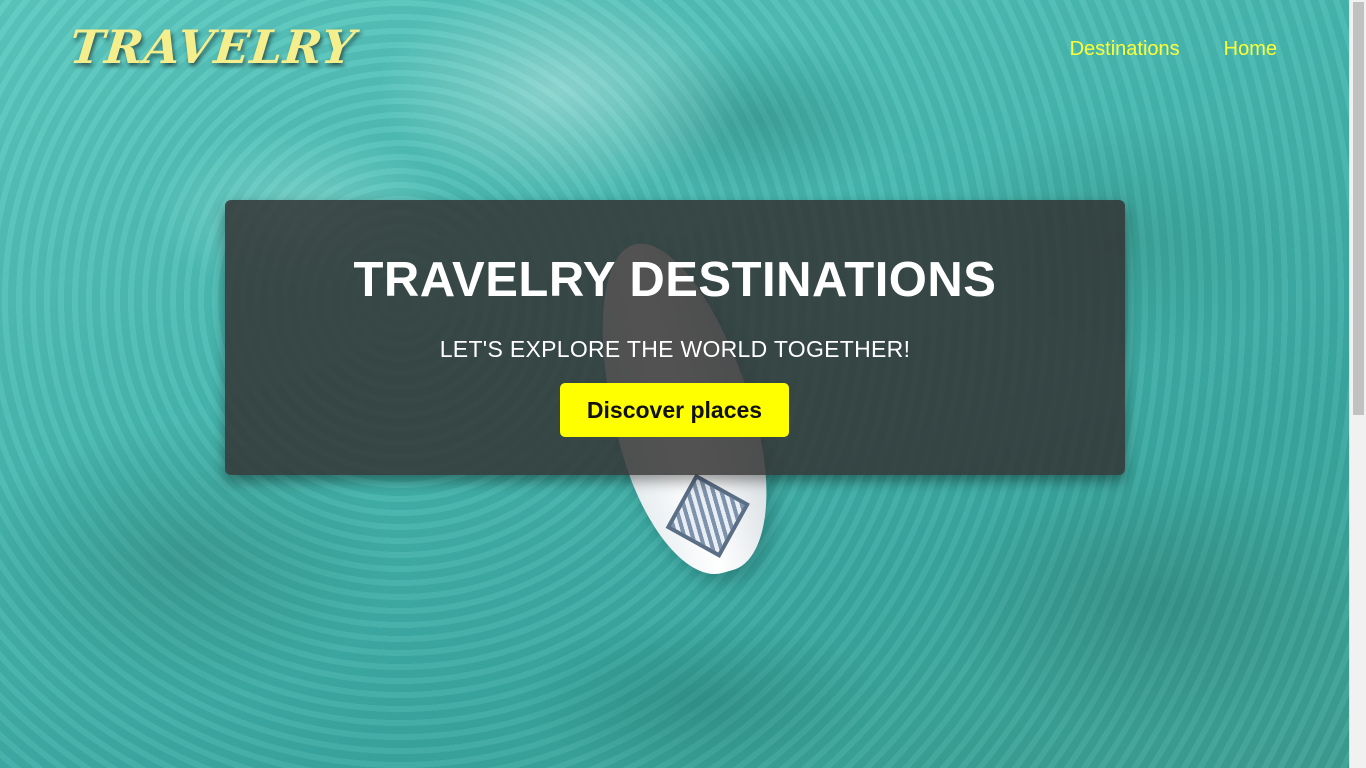 The width and height of the screenshot is (1366, 768). I want to click on hero-subtitle: LET'S EXPLORE THE WORLD TOGETHER!, so click(675, 349).